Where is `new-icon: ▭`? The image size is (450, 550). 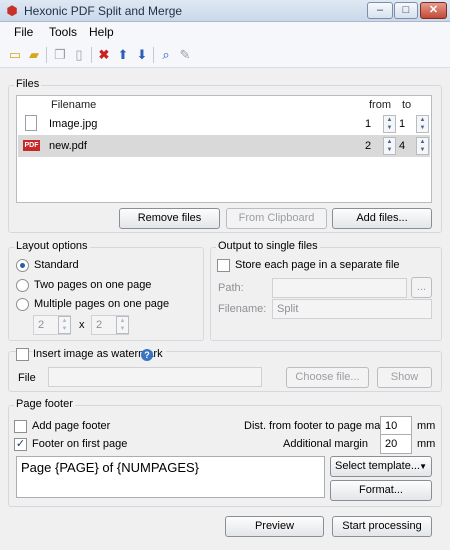 new-icon: ▭ is located at coordinates (15, 55).